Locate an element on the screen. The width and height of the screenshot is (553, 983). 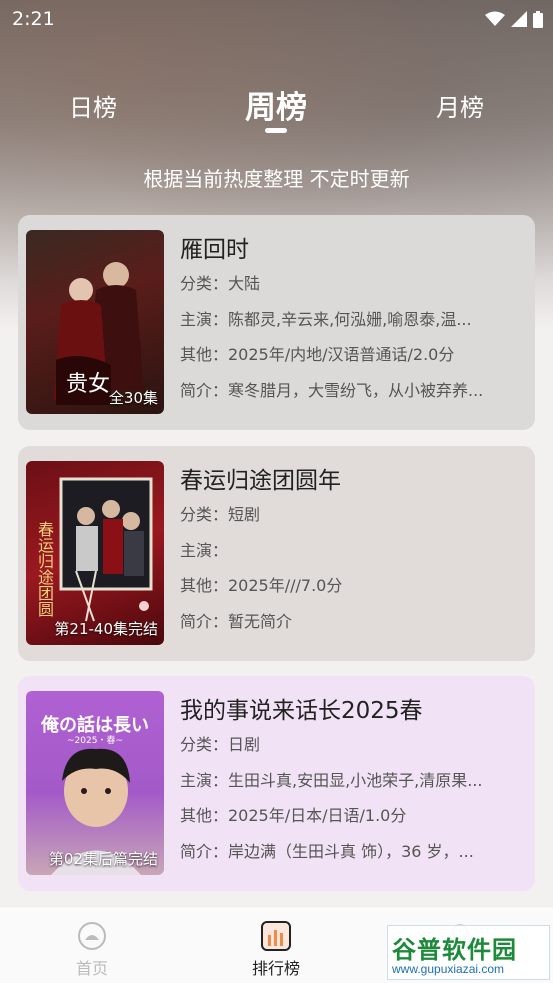
home-icon is located at coordinates (92, 936).